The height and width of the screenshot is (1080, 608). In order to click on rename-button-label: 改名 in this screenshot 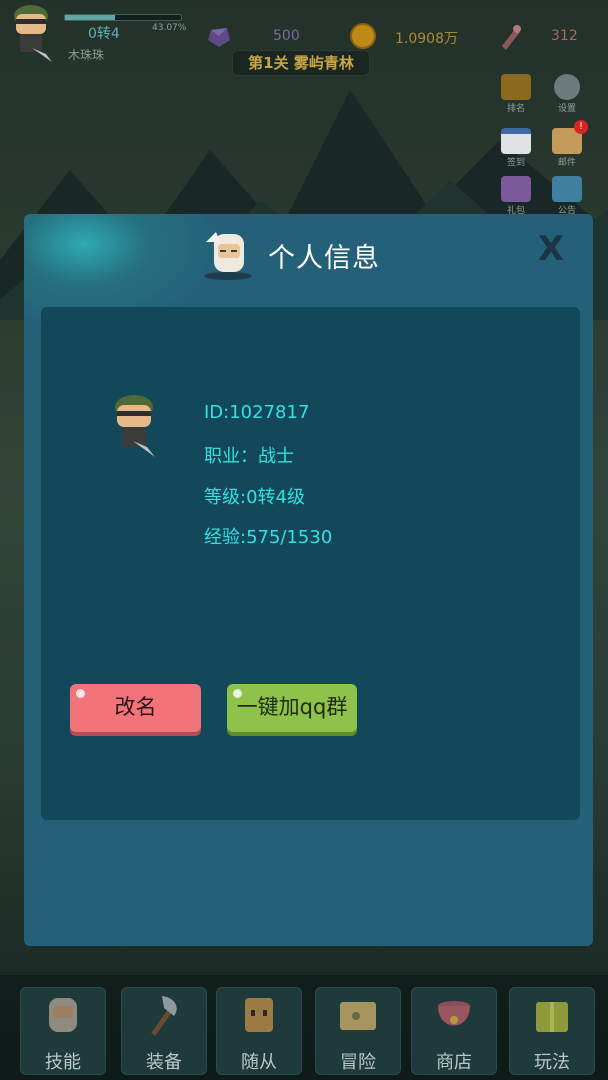, I will do `click(135, 707)`.